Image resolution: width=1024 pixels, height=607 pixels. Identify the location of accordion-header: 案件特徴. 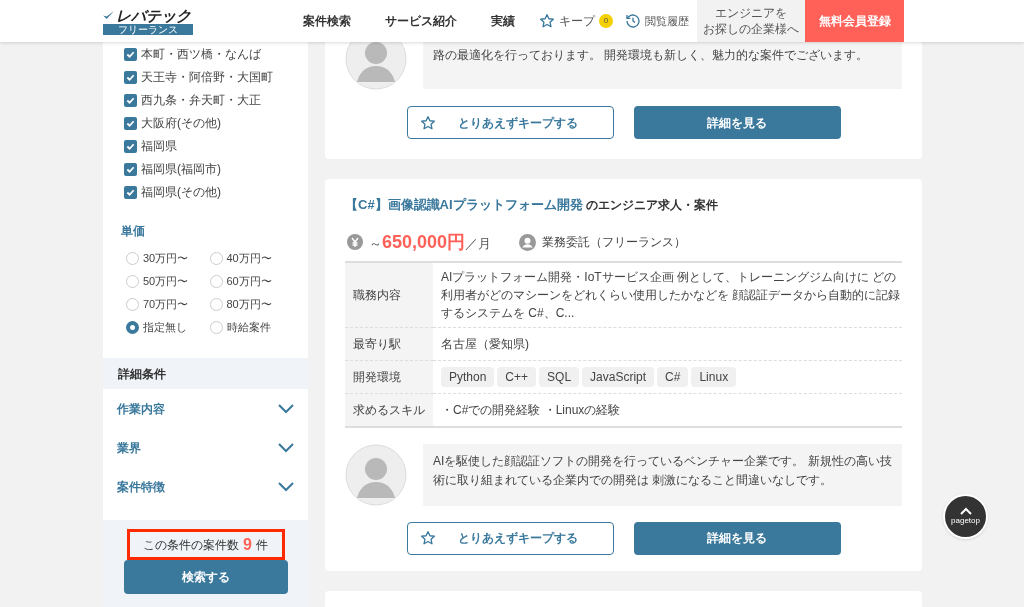
(205, 486).